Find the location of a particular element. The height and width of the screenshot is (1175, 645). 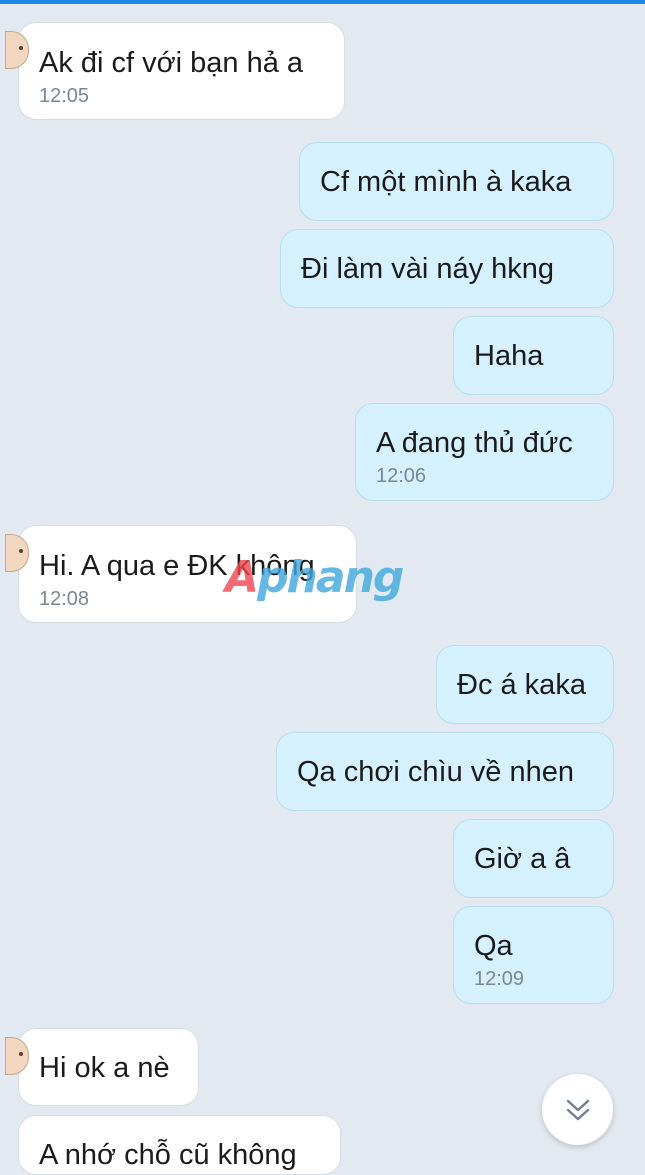

message-text: Cf một mình à kaka is located at coordinates (446, 182).